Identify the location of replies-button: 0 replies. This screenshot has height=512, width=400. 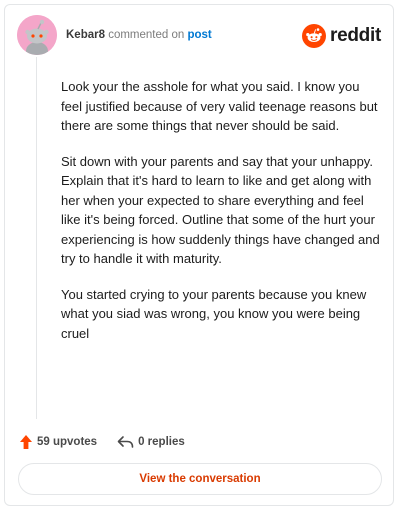
(151, 442).